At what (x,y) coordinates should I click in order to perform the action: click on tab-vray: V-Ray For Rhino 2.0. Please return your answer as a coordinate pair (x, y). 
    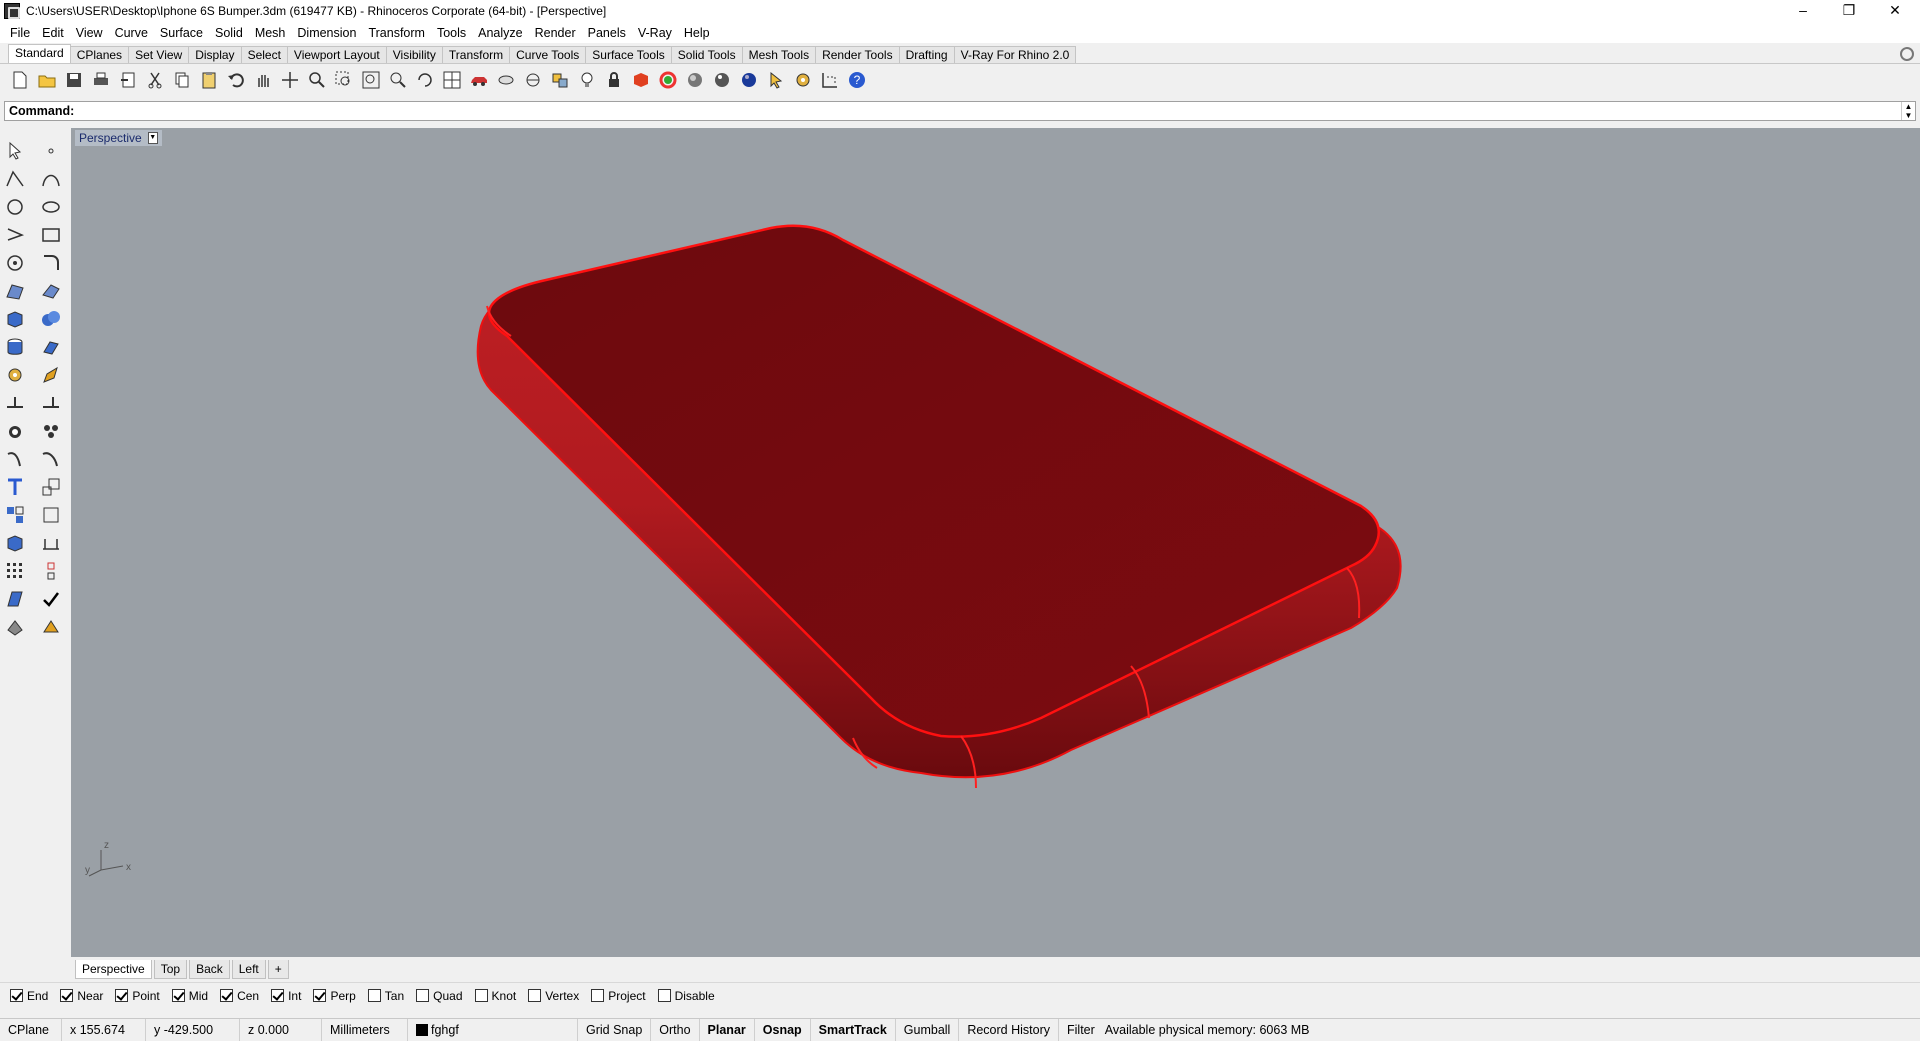
    Looking at the image, I should click on (1015, 54).